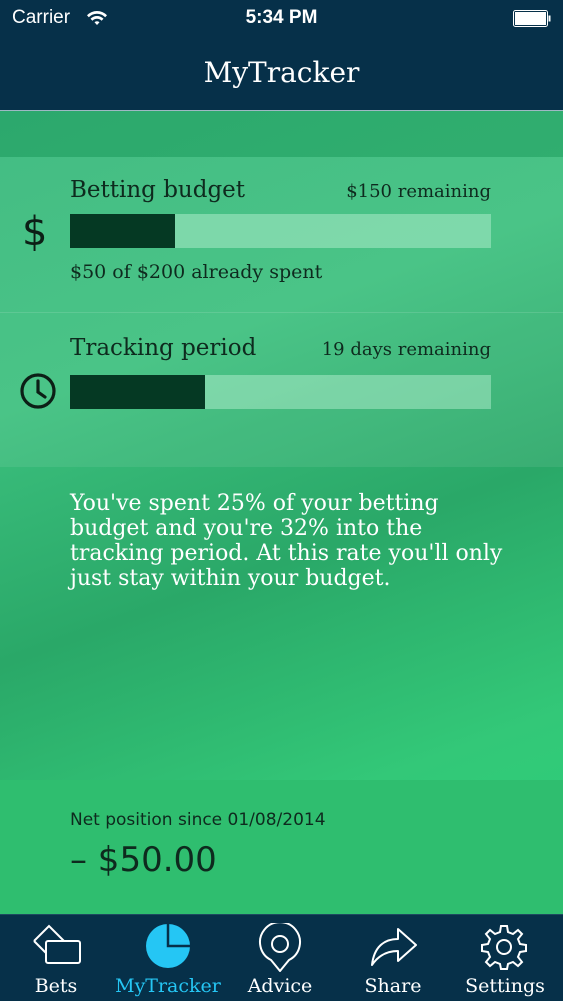  What do you see at coordinates (168, 946) in the screenshot?
I see `pie-chart-icon` at bounding box center [168, 946].